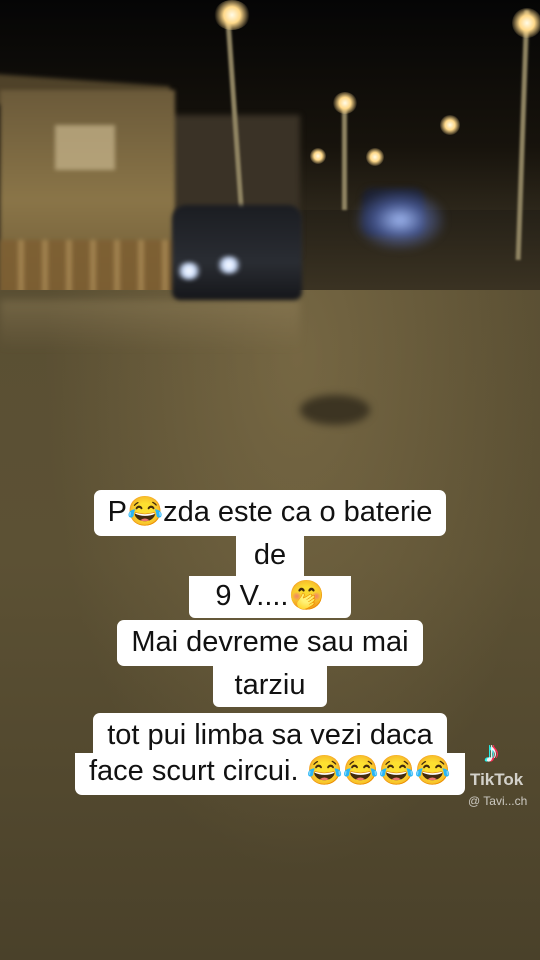  I want to click on watermark-brand: TikTok, so click(497, 779).